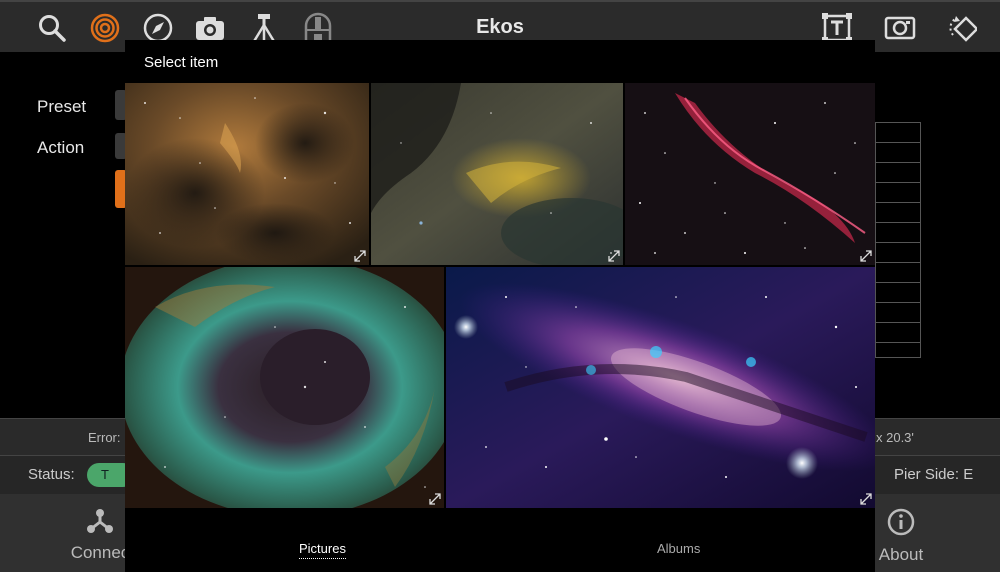 The height and width of the screenshot is (572, 1000). Describe the element at coordinates (901, 522) in the screenshot. I see `info-icon` at that location.